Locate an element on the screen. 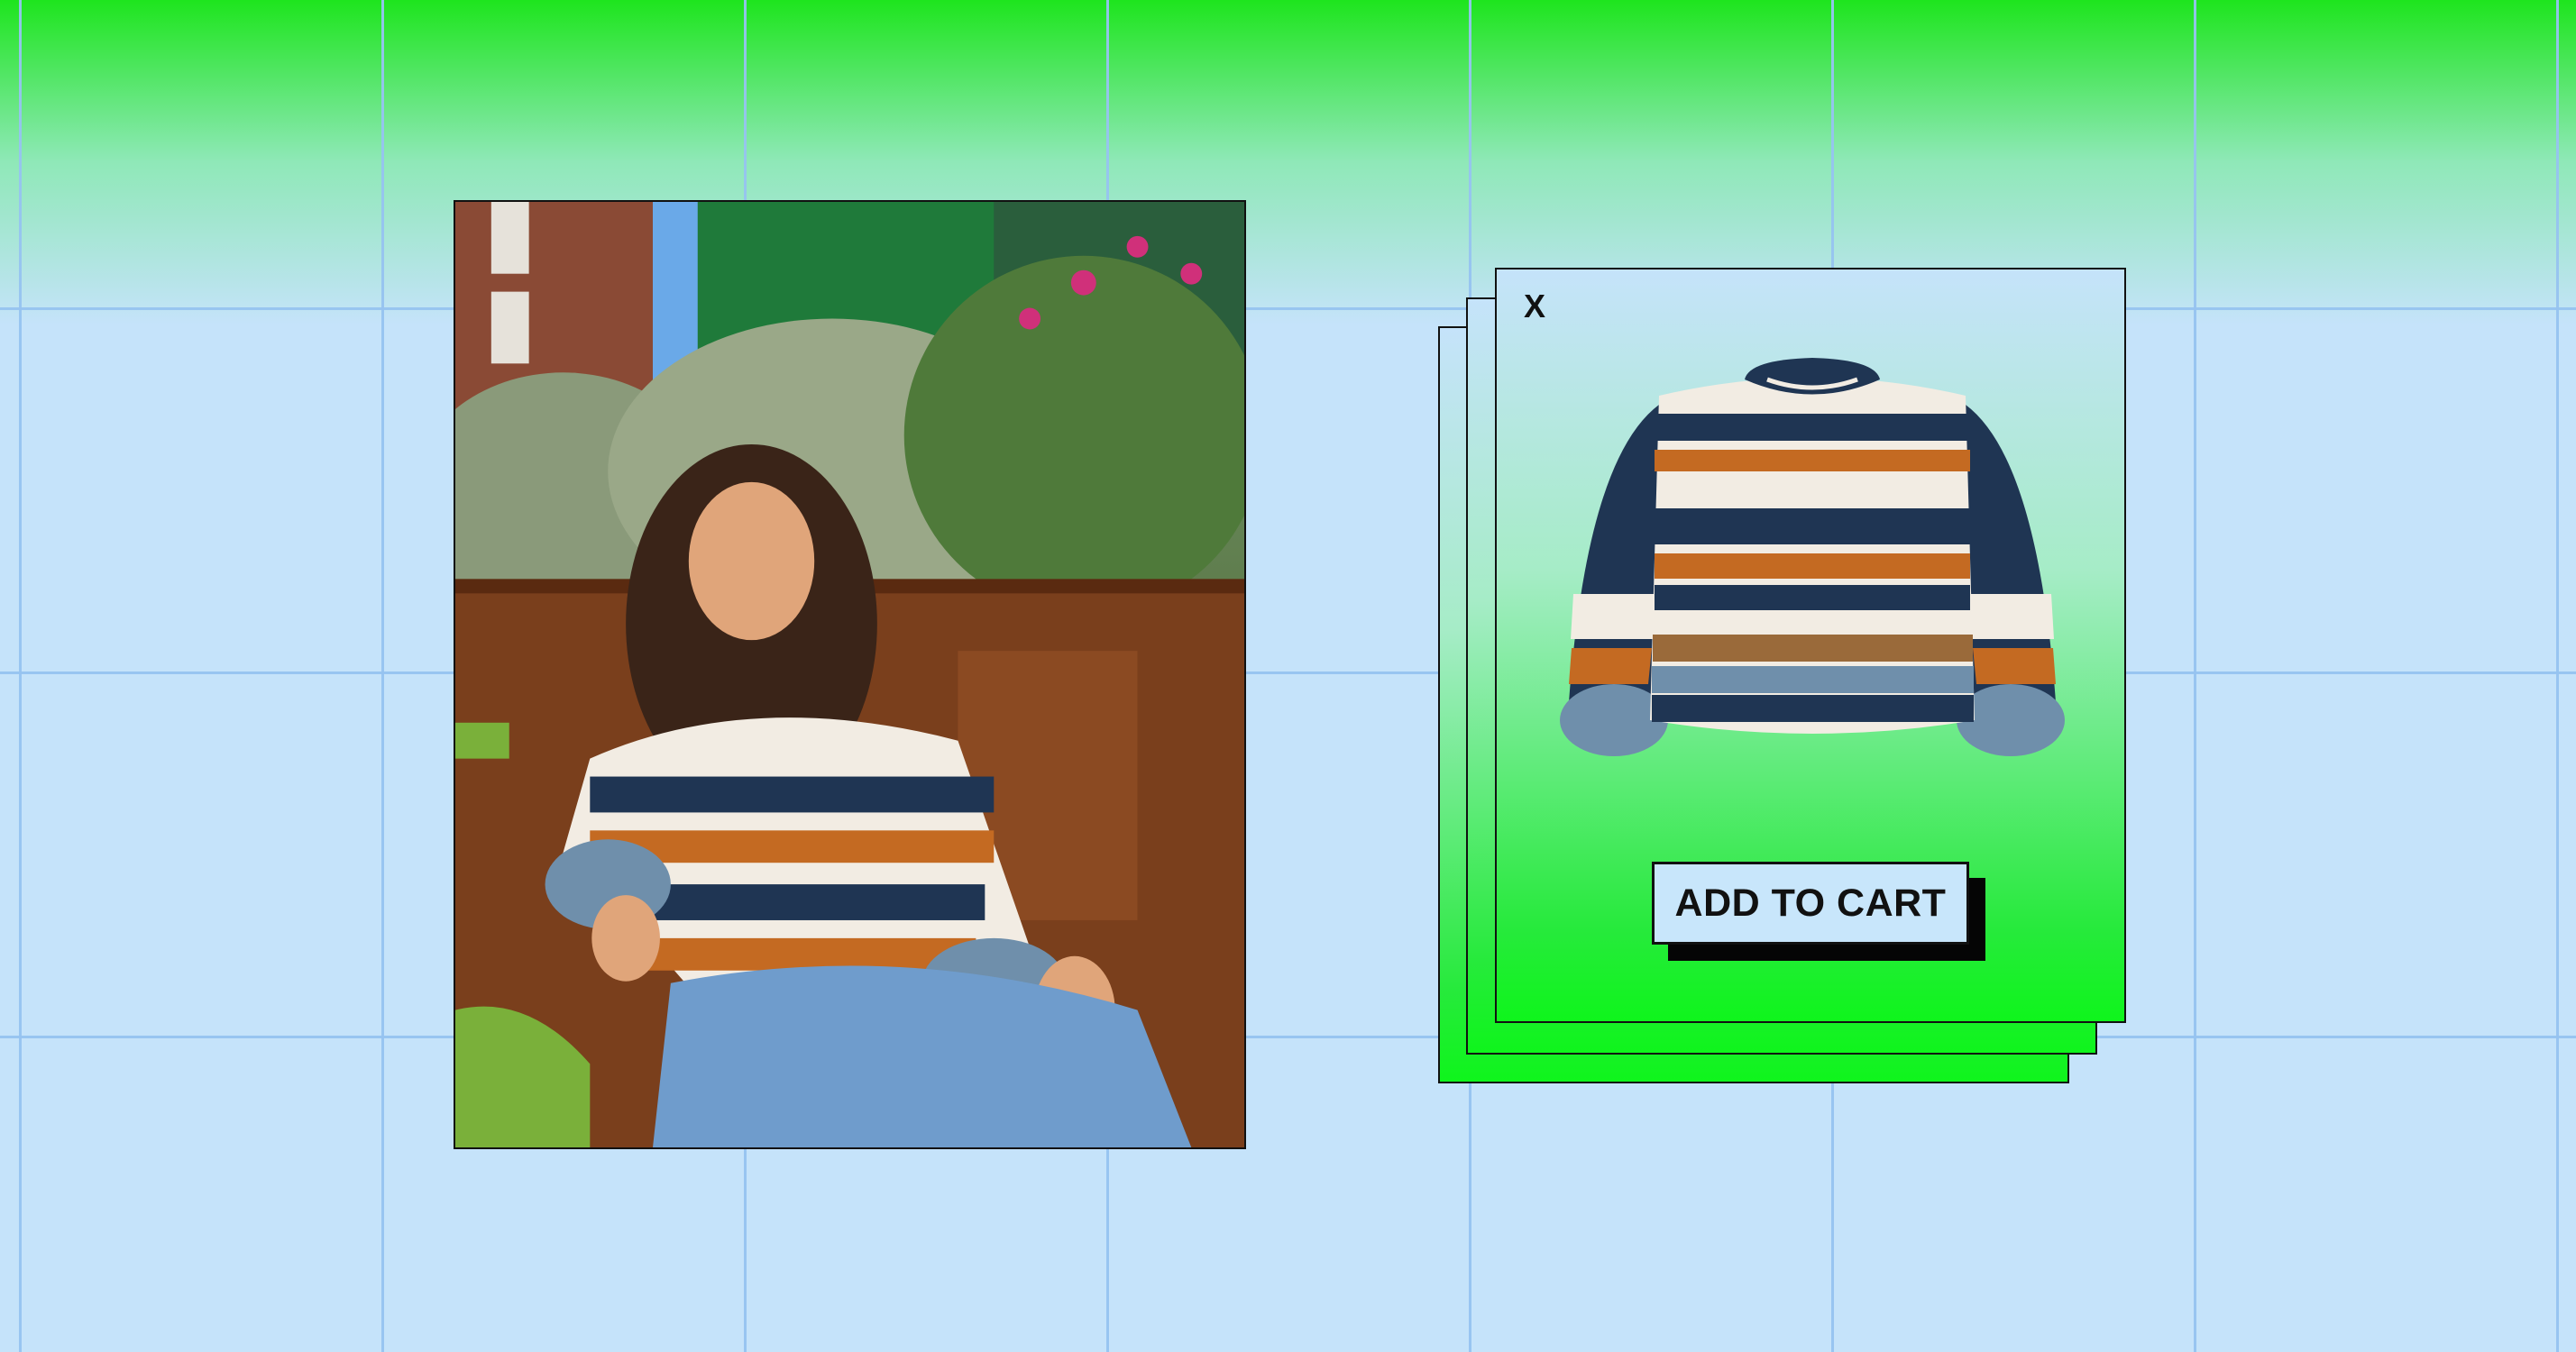 The image size is (2576, 1352). product-card: X ADD TO CART is located at coordinates (1810, 645).